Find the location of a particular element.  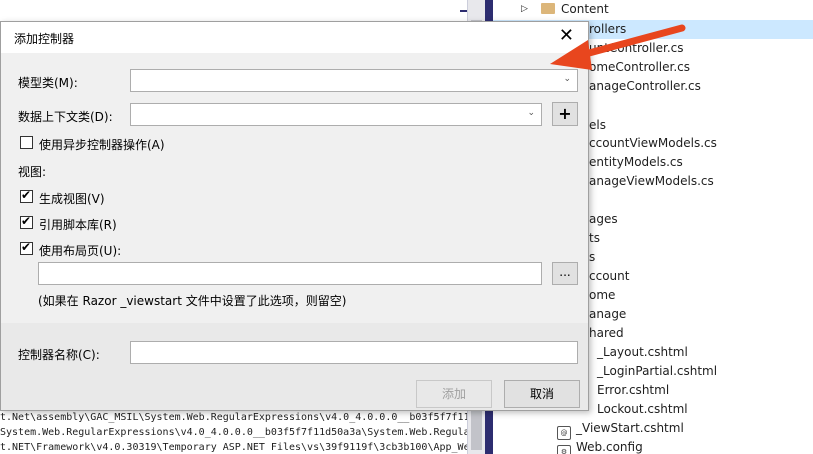

tree-item-file: Error.cshtml is located at coordinates (633, 390).